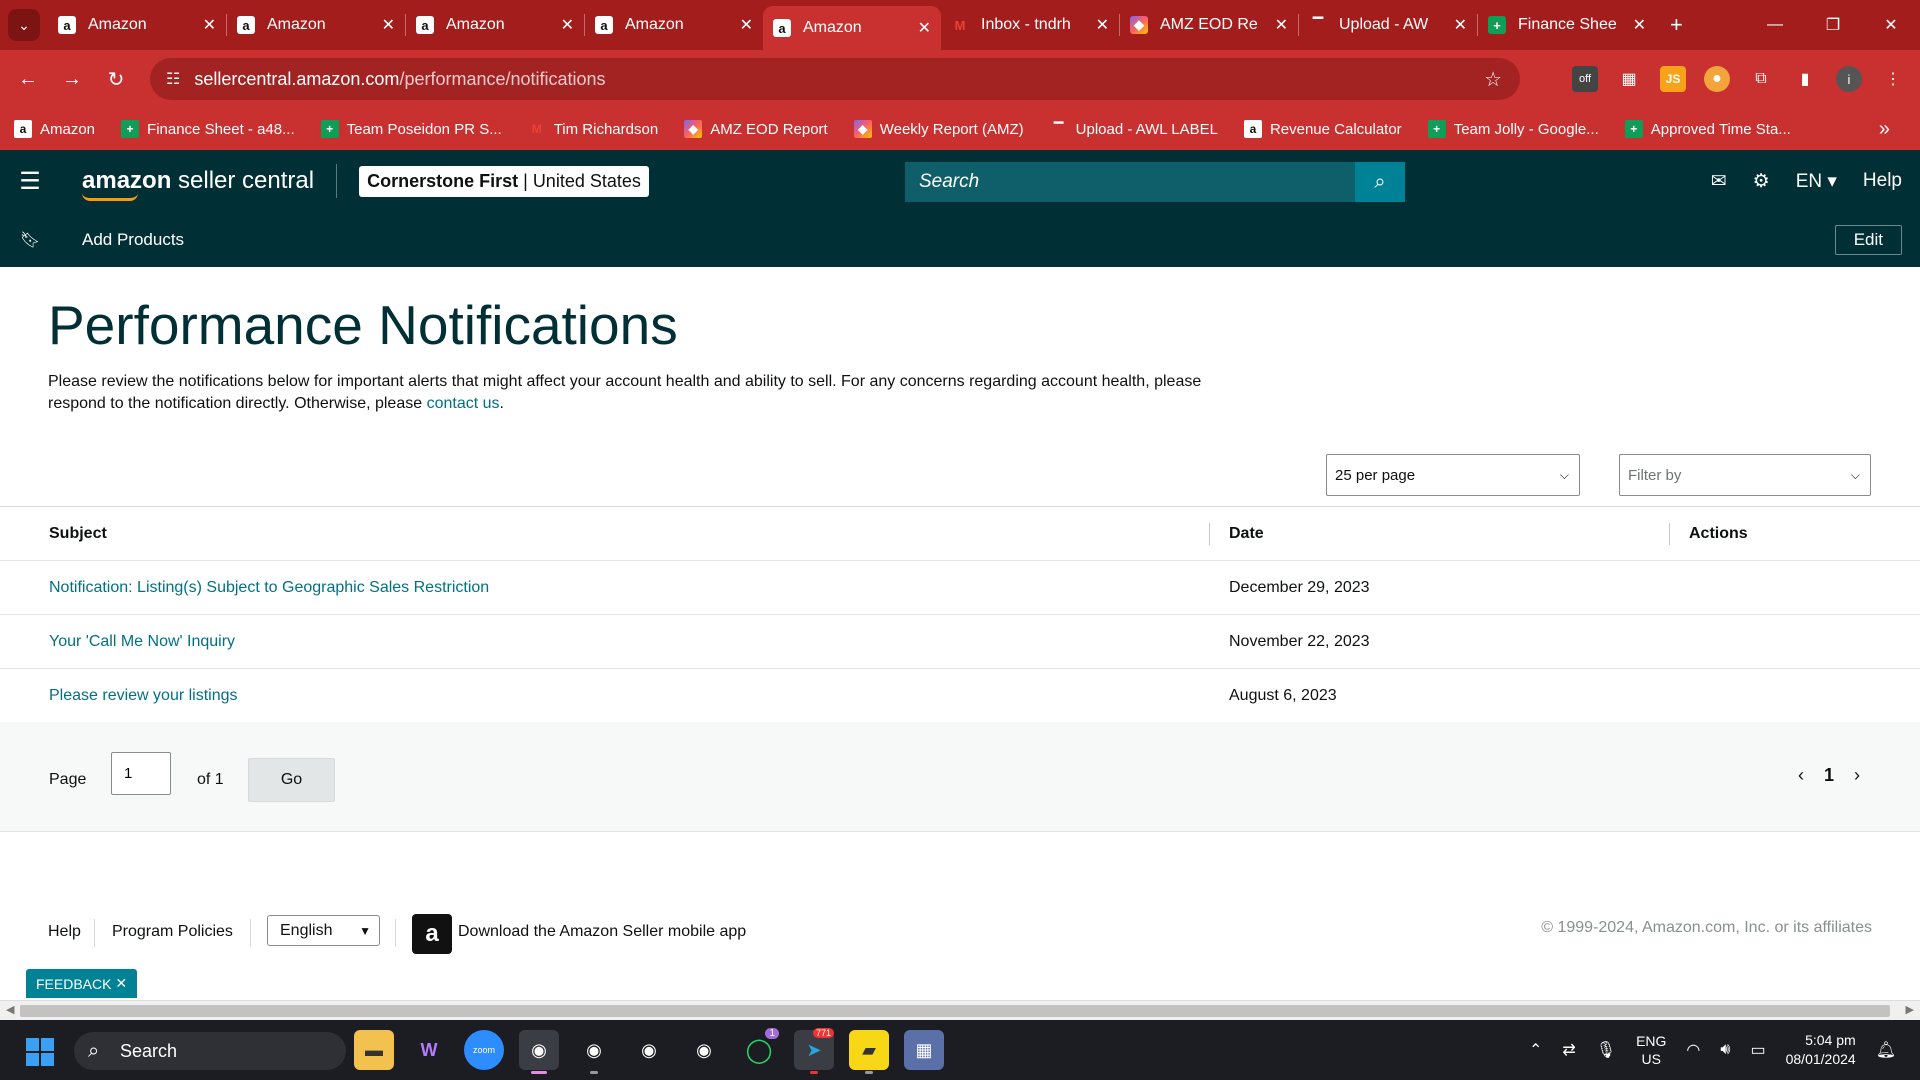  What do you see at coordinates (432, 934) in the screenshot?
I see `amazon-app-icon: a` at bounding box center [432, 934].